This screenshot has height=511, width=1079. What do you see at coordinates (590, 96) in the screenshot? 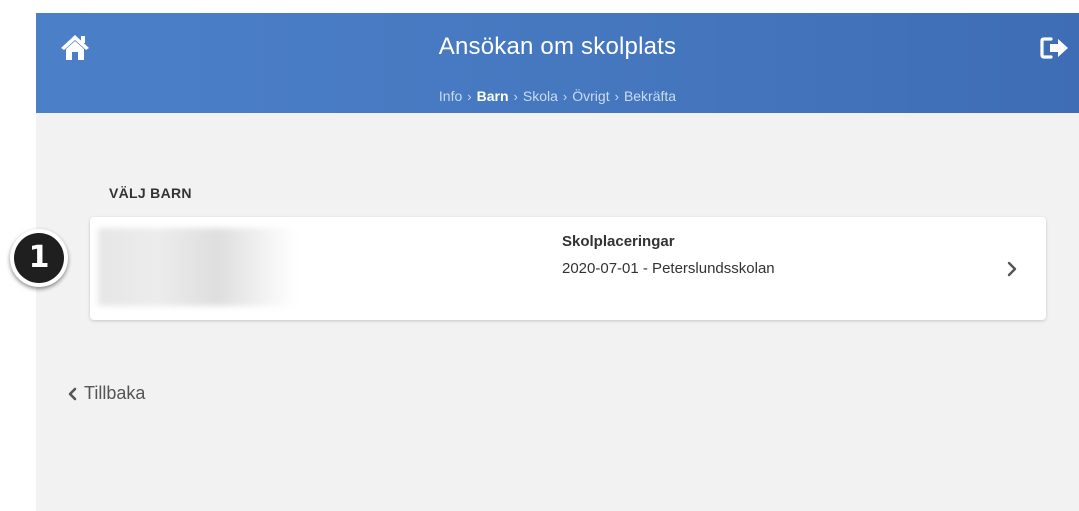
I see `breadcrumb-ovrigt: Övrigt` at bounding box center [590, 96].